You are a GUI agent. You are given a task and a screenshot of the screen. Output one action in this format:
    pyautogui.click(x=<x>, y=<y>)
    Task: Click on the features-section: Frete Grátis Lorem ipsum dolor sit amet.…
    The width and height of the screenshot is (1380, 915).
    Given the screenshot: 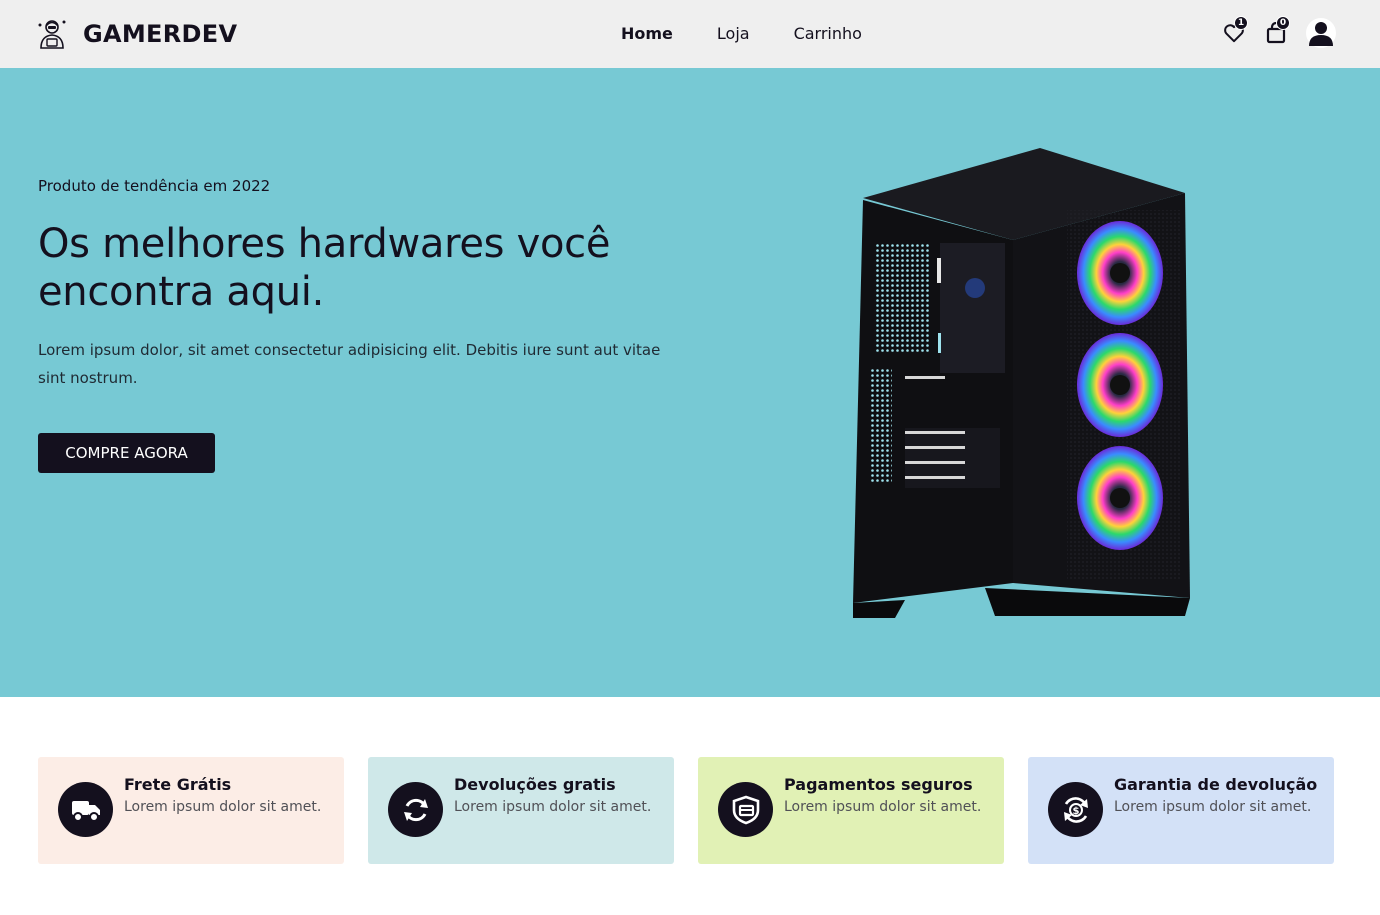 What is the action you would take?
    pyautogui.click(x=686, y=810)
    